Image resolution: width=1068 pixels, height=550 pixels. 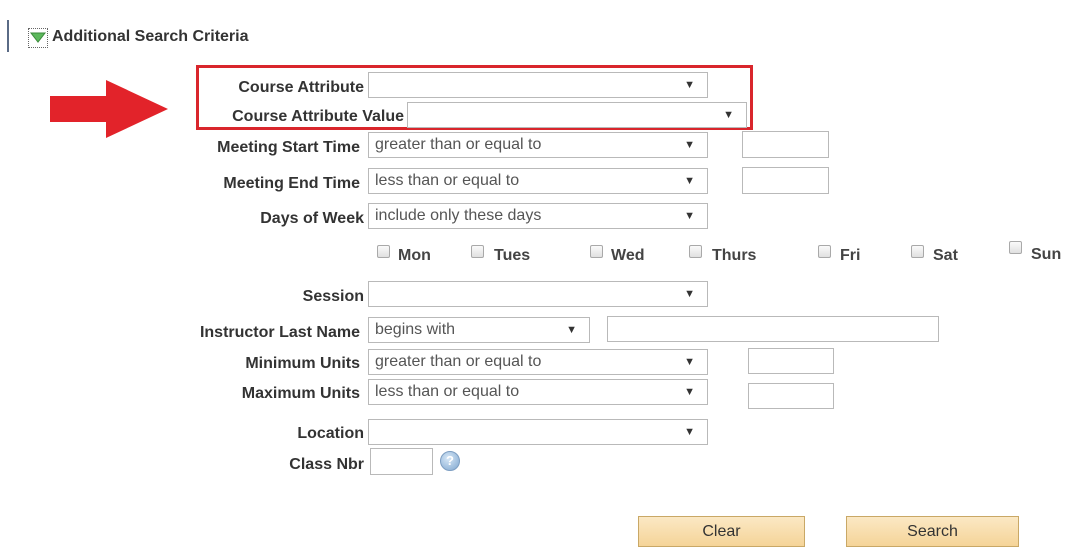 I want to click on maximum-units-input, so click(x=791, y=396).